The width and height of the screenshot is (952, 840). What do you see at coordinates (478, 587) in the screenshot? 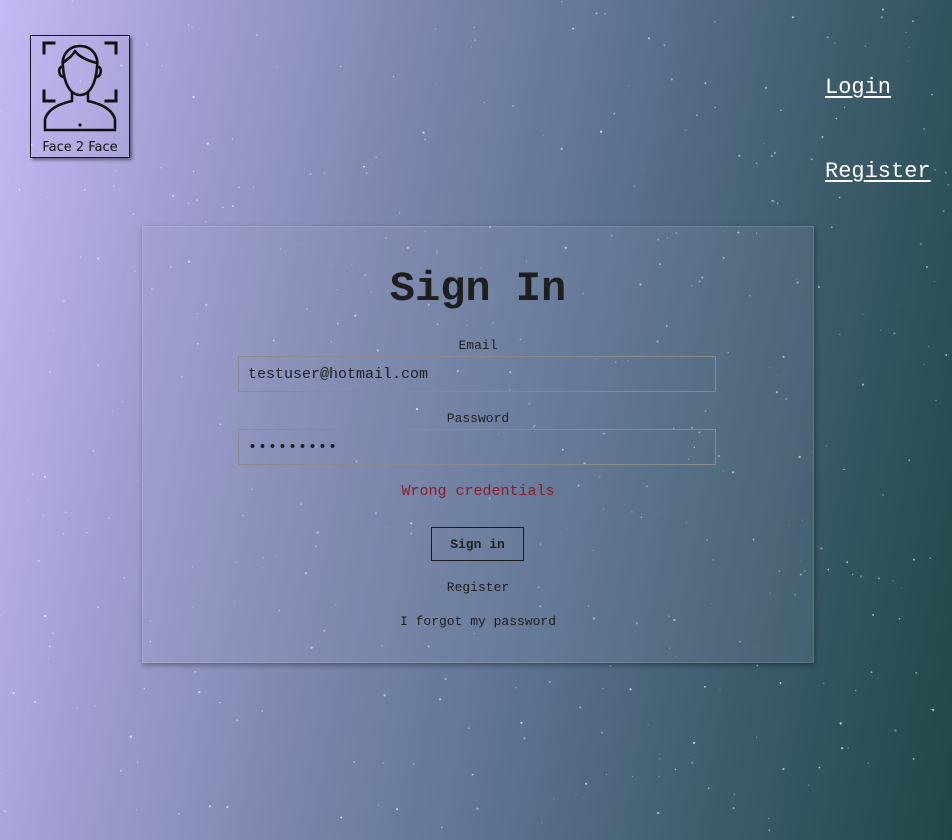
I see `register-link: Register` at bounding box center [478, 587].